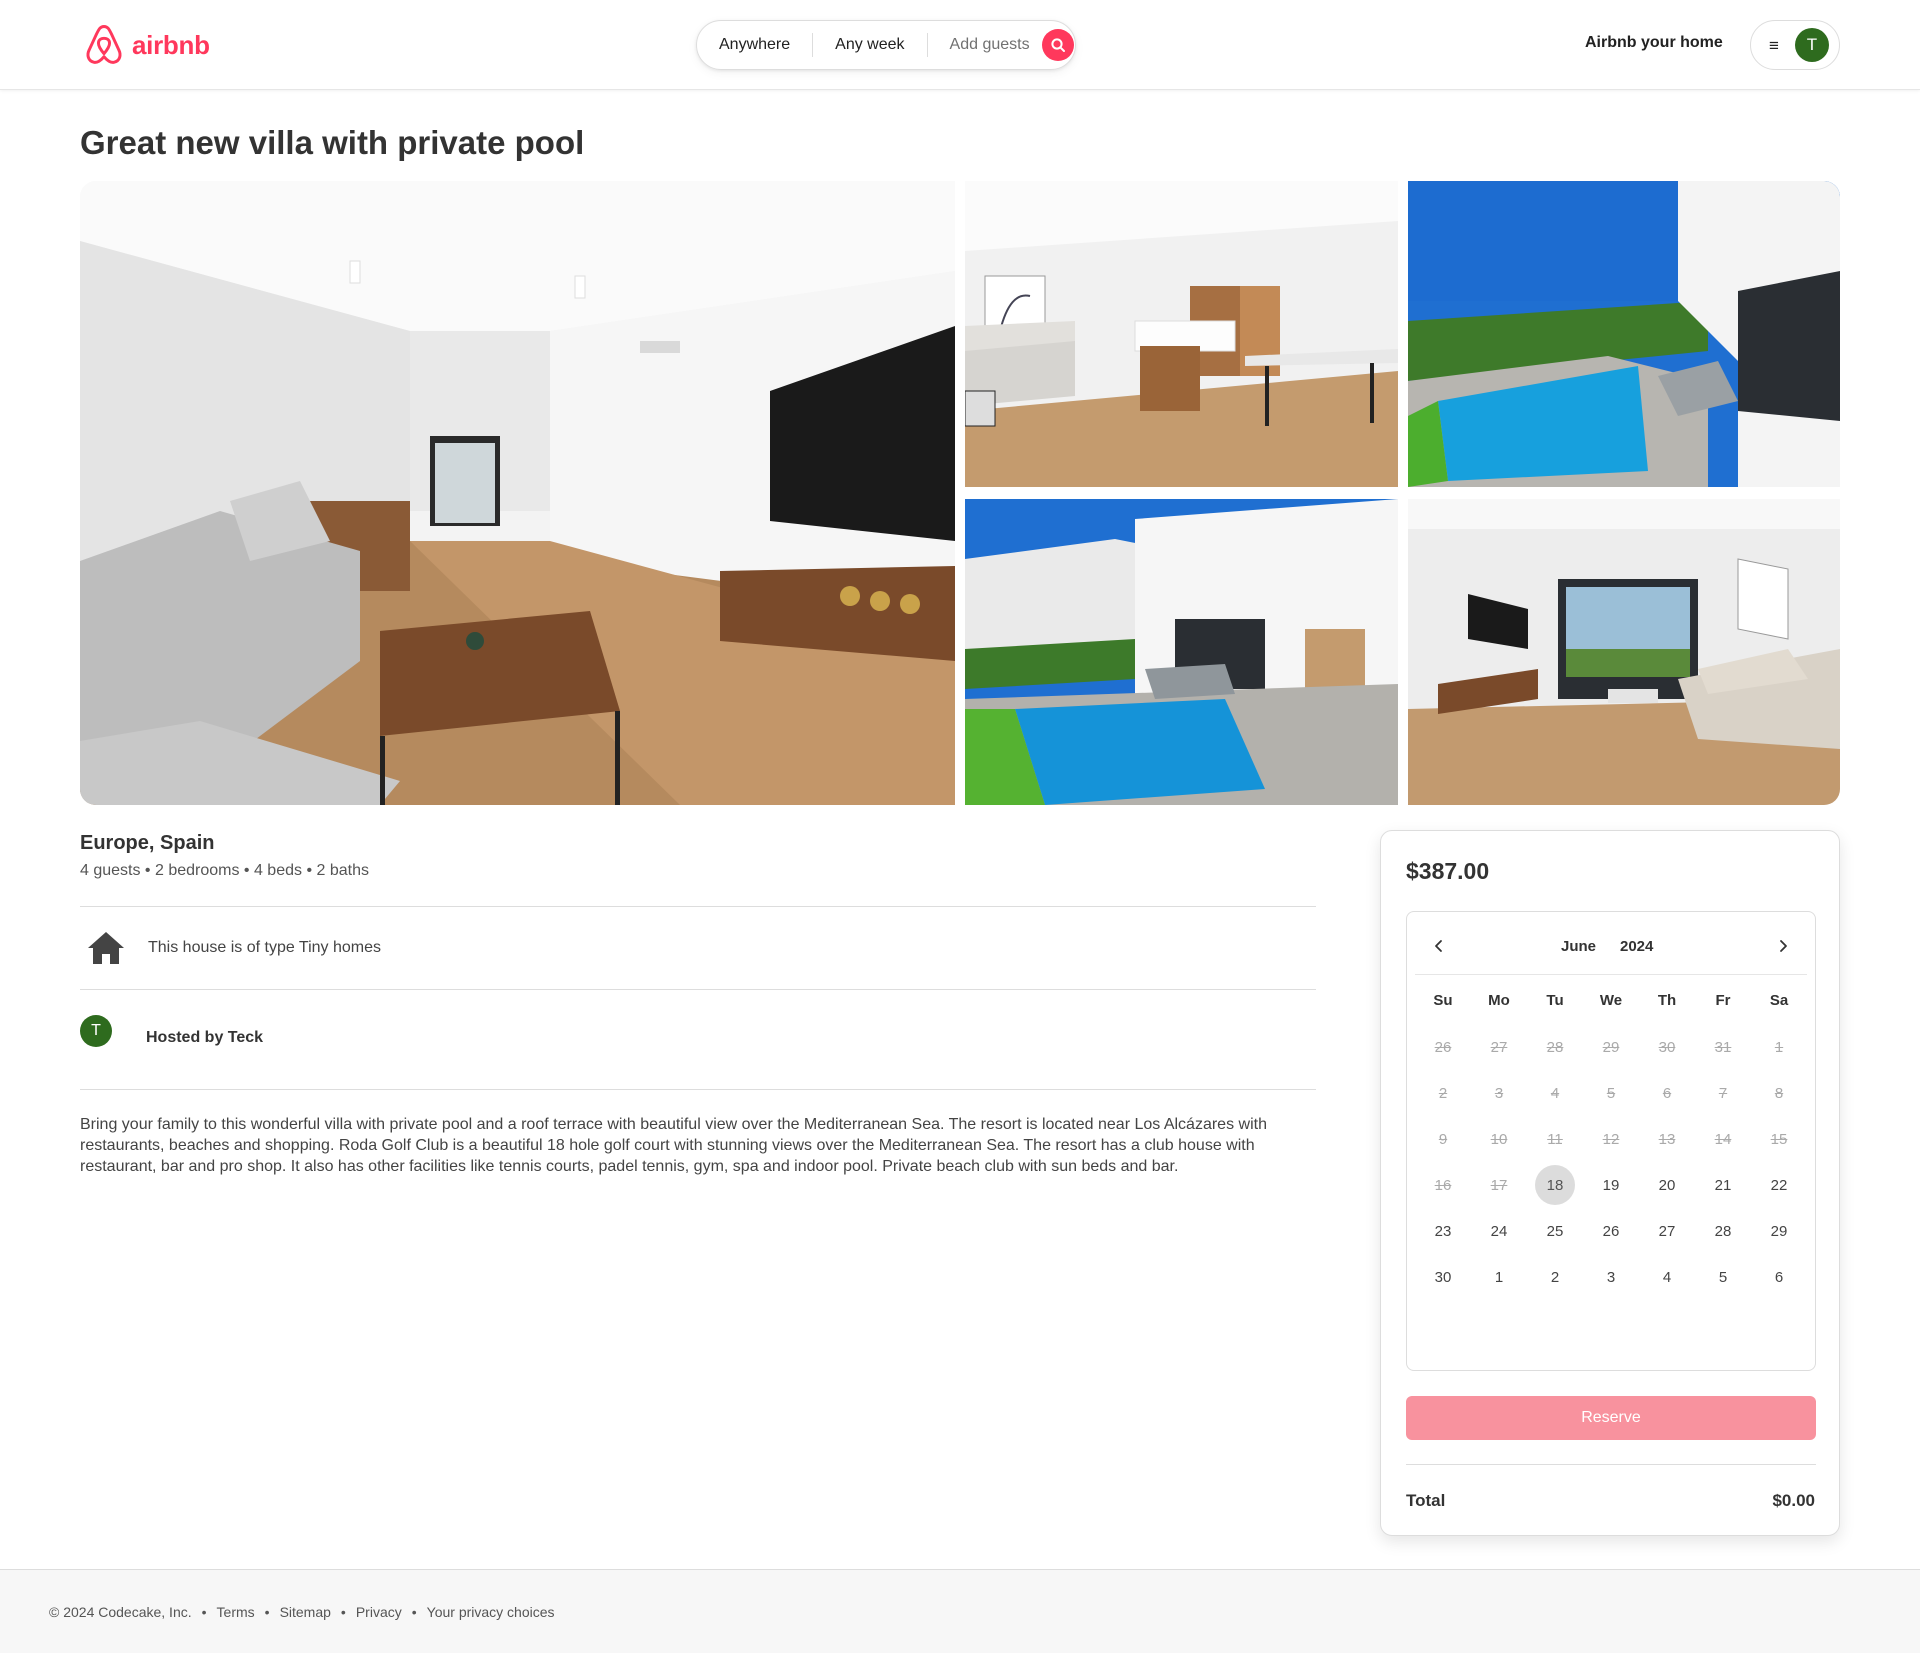 Image resolution: width=1920 pixels, height=1653 pixels. What do you see at coordinates (1555, 1185) in the screenshot?
I see `calendar-day-selected: 18` at bounding box center [1555, 1185].